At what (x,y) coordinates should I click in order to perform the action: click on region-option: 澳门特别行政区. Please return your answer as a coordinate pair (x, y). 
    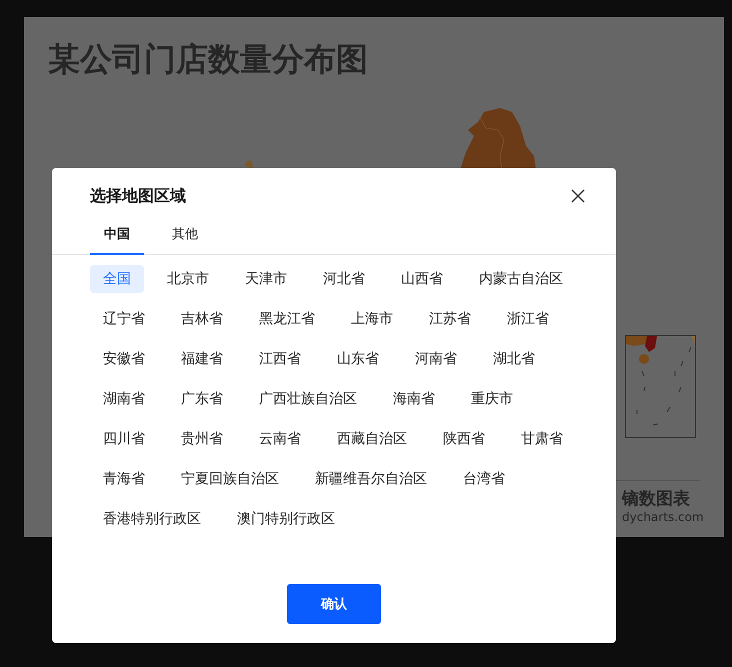
    Looking at the image, I should click on (286, 519).